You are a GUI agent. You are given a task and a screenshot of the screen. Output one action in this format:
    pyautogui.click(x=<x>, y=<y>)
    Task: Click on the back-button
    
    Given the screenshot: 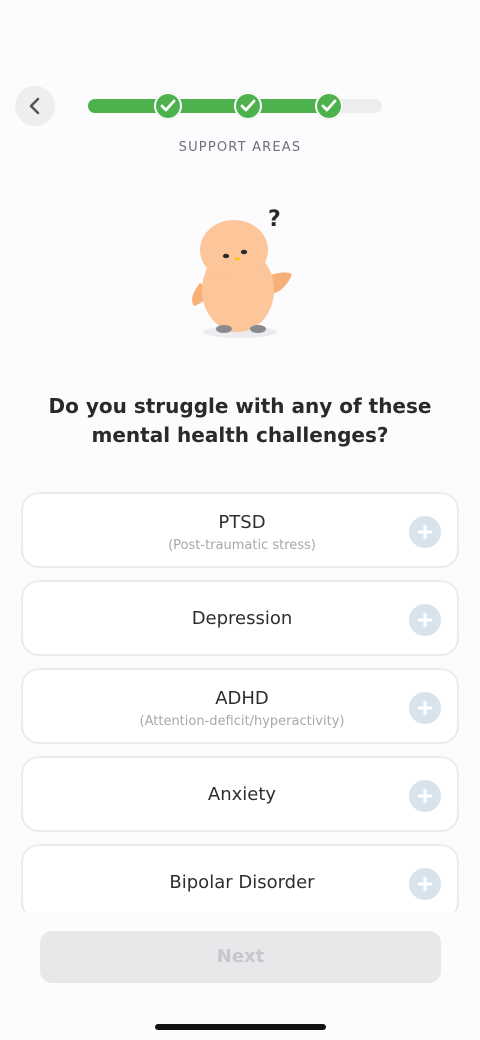 What is the action you would take?
    pyautogui.click(x=35, y=106)
    